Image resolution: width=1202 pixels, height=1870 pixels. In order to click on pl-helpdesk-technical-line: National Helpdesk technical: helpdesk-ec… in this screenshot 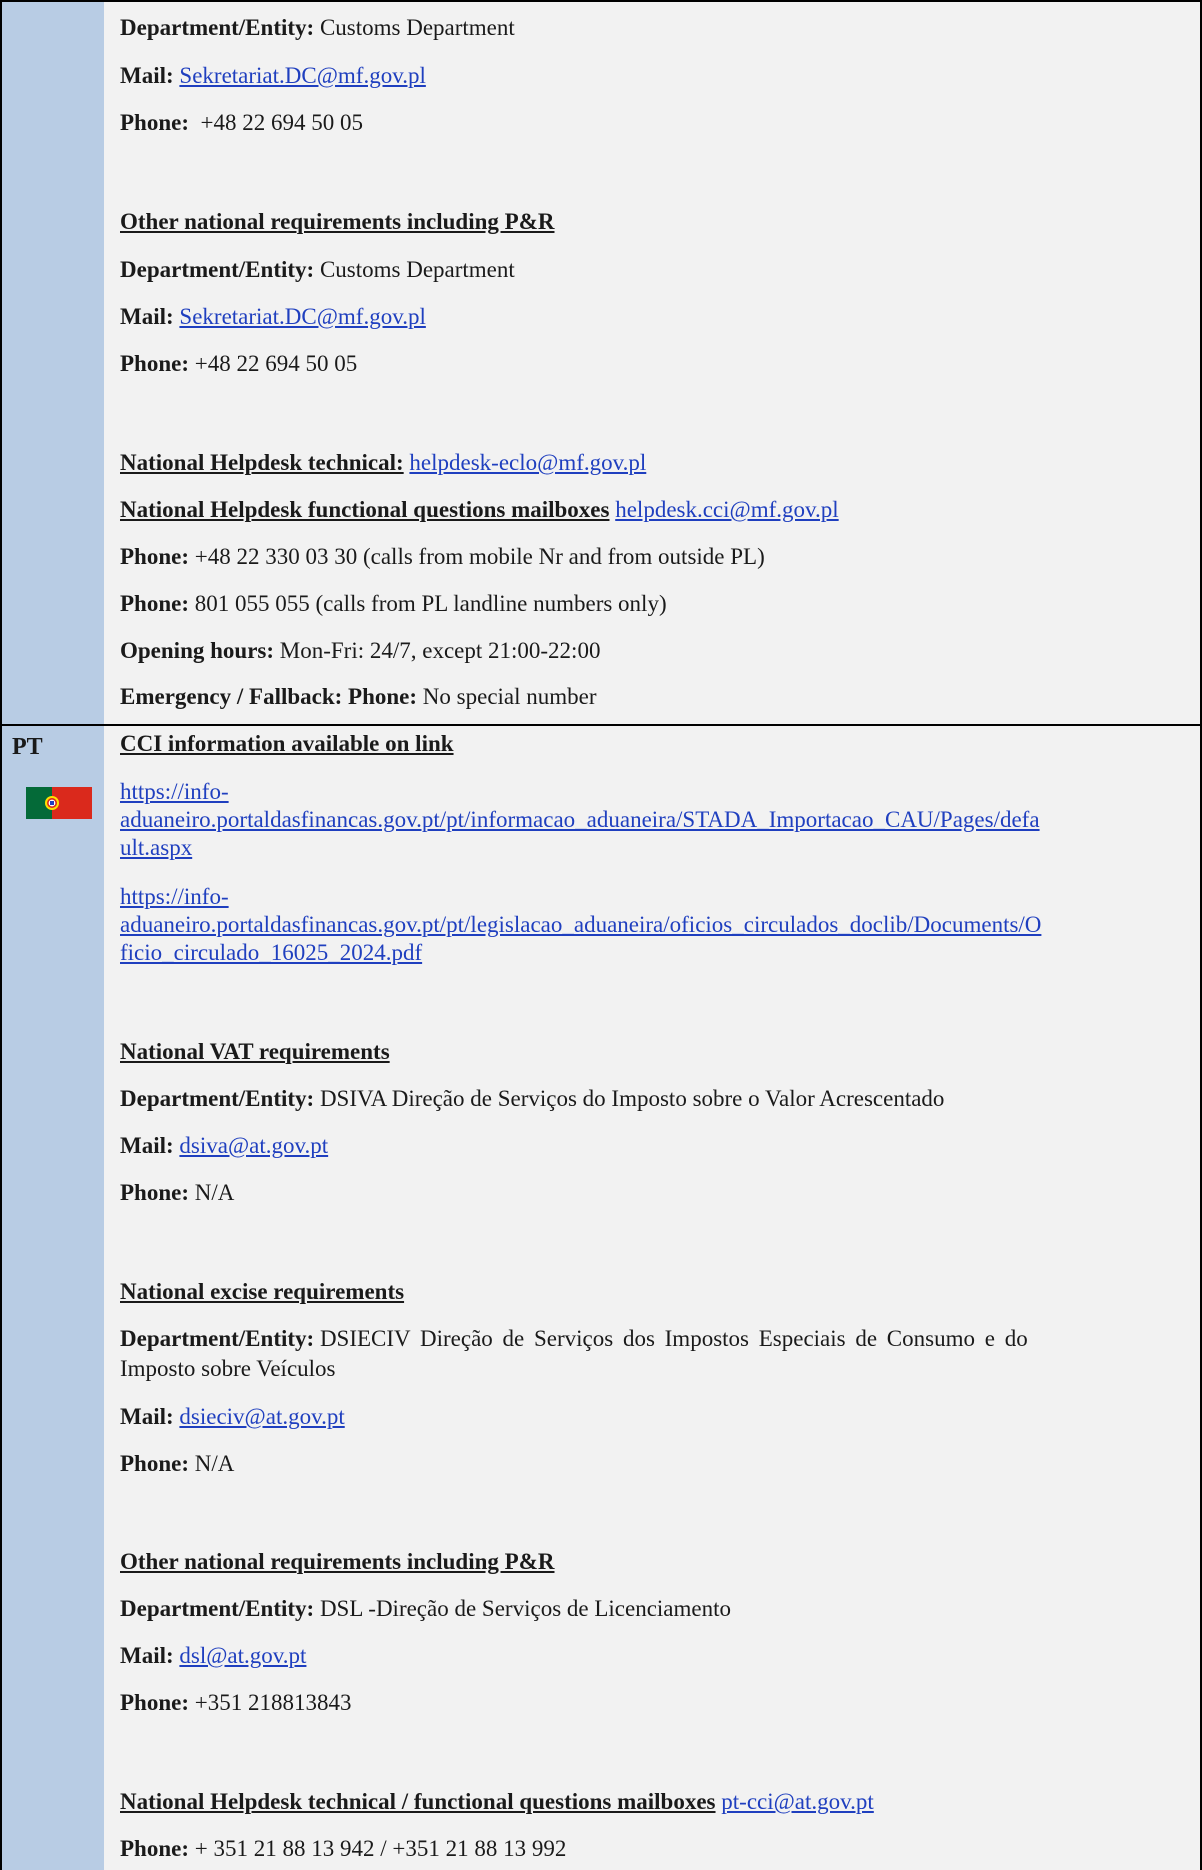, I will do `click(383, 462)`.